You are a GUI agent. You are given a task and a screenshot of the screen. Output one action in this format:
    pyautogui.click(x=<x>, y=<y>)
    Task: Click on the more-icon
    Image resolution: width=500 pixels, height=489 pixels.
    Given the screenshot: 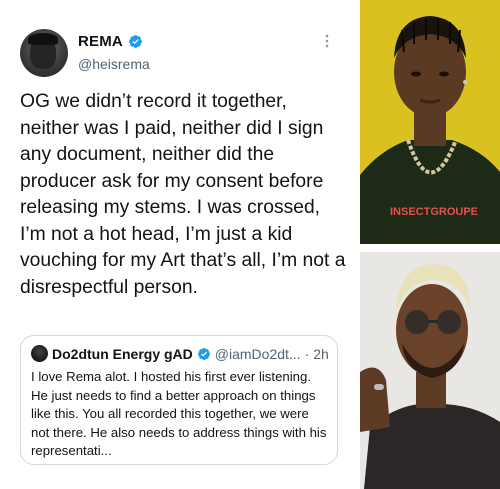 What is the action you would take?
    pyautogui.click(x=327, y=42)
    